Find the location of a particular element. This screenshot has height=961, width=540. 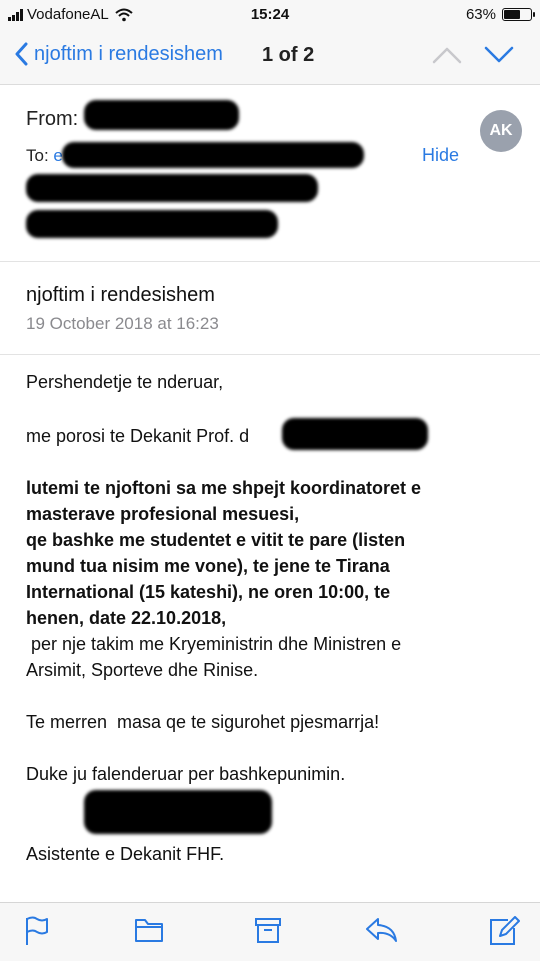

signature-line: Asistente e Dekanit FHF. is located at coordinates (125, 854).